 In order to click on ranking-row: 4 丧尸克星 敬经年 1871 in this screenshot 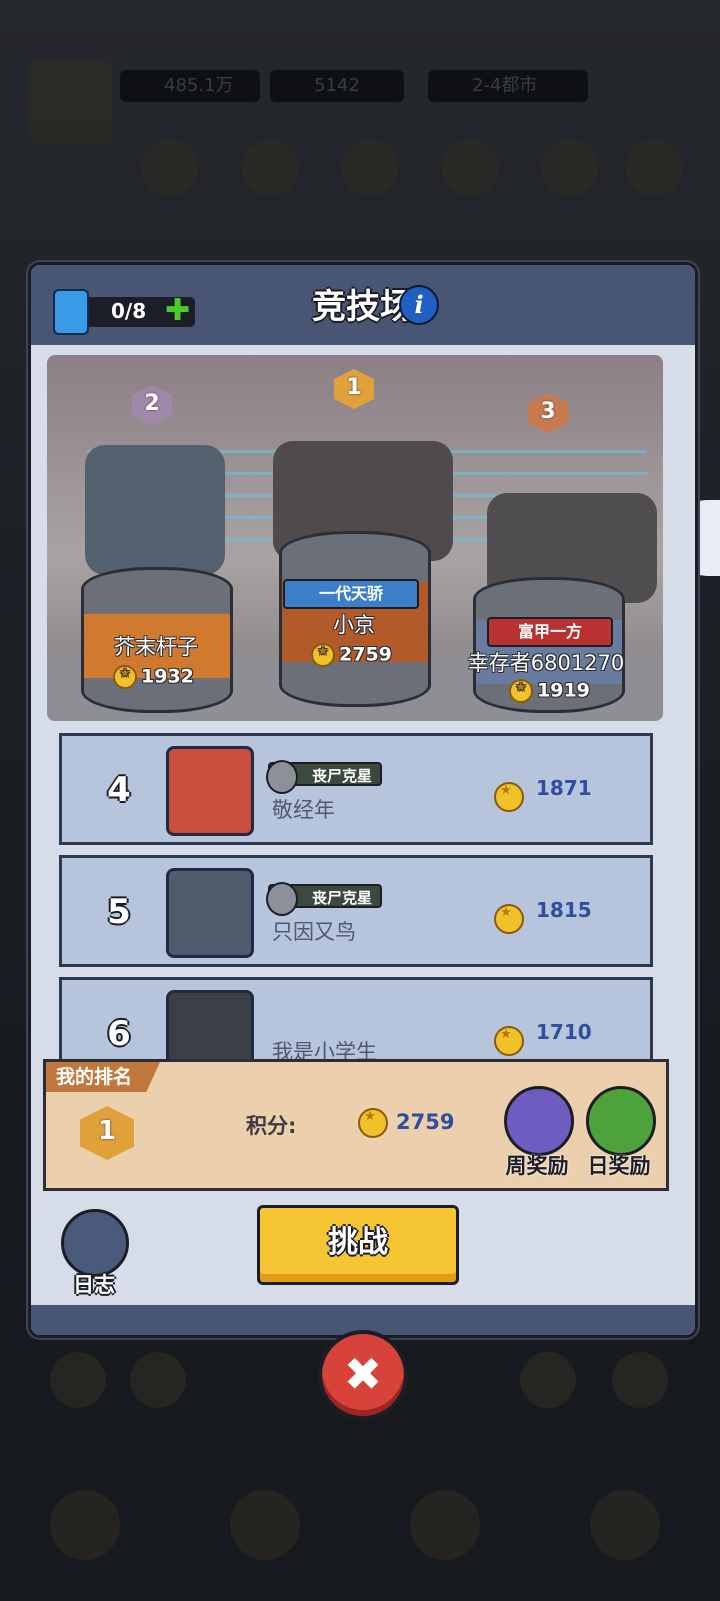, I will do `click(356, 789)`.